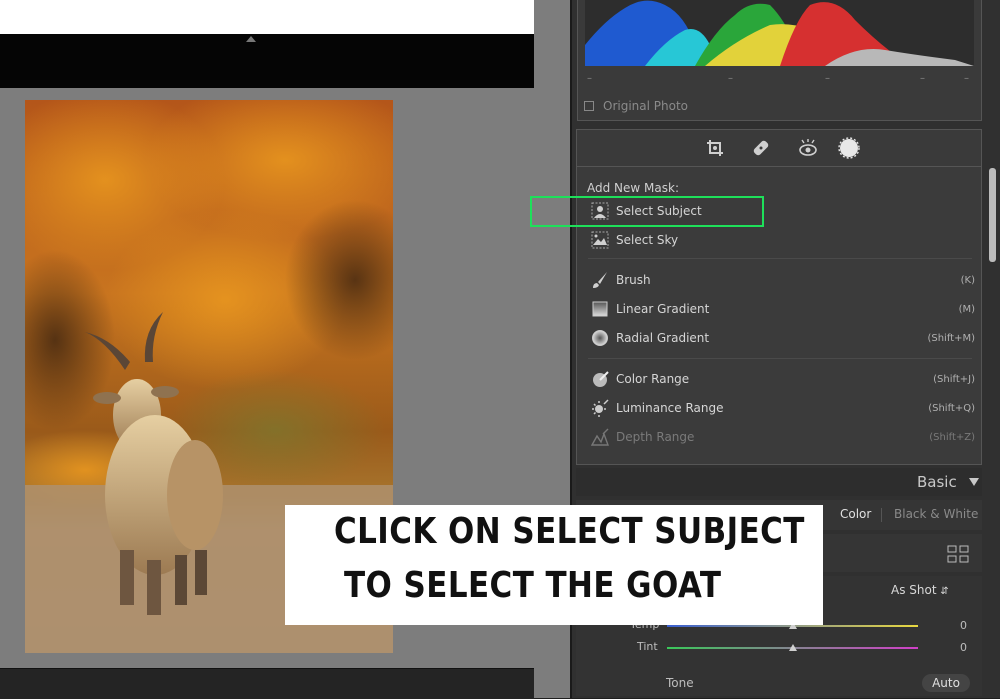 The height and width of the screenshot is (699, 1000). I want to click on add-new-mask-heading: Add New Mask:, so click(633, 188).